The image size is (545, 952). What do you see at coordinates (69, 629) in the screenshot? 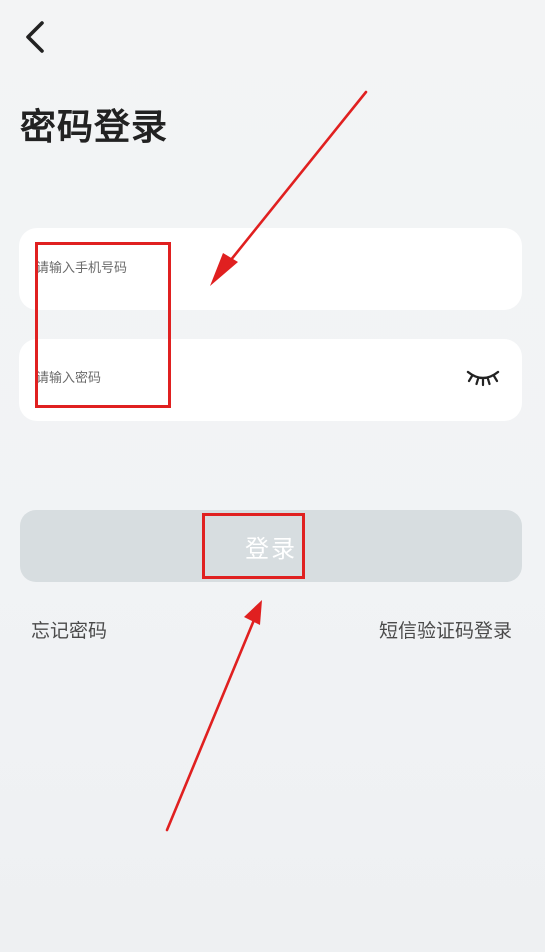
I see `forgot-password-link: 忘记密码` at bounding box center [69, 629].